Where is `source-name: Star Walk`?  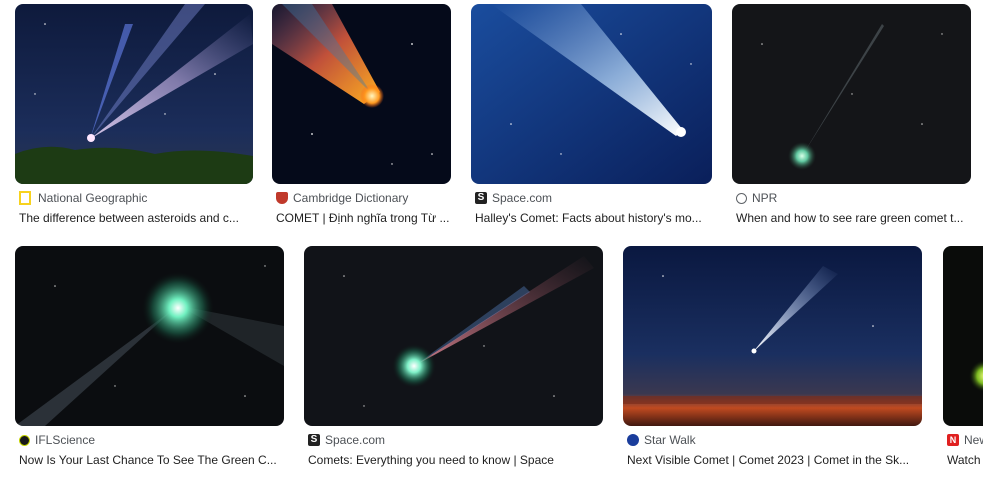 source-name: Star Walk is located at coordinates (670, 440).